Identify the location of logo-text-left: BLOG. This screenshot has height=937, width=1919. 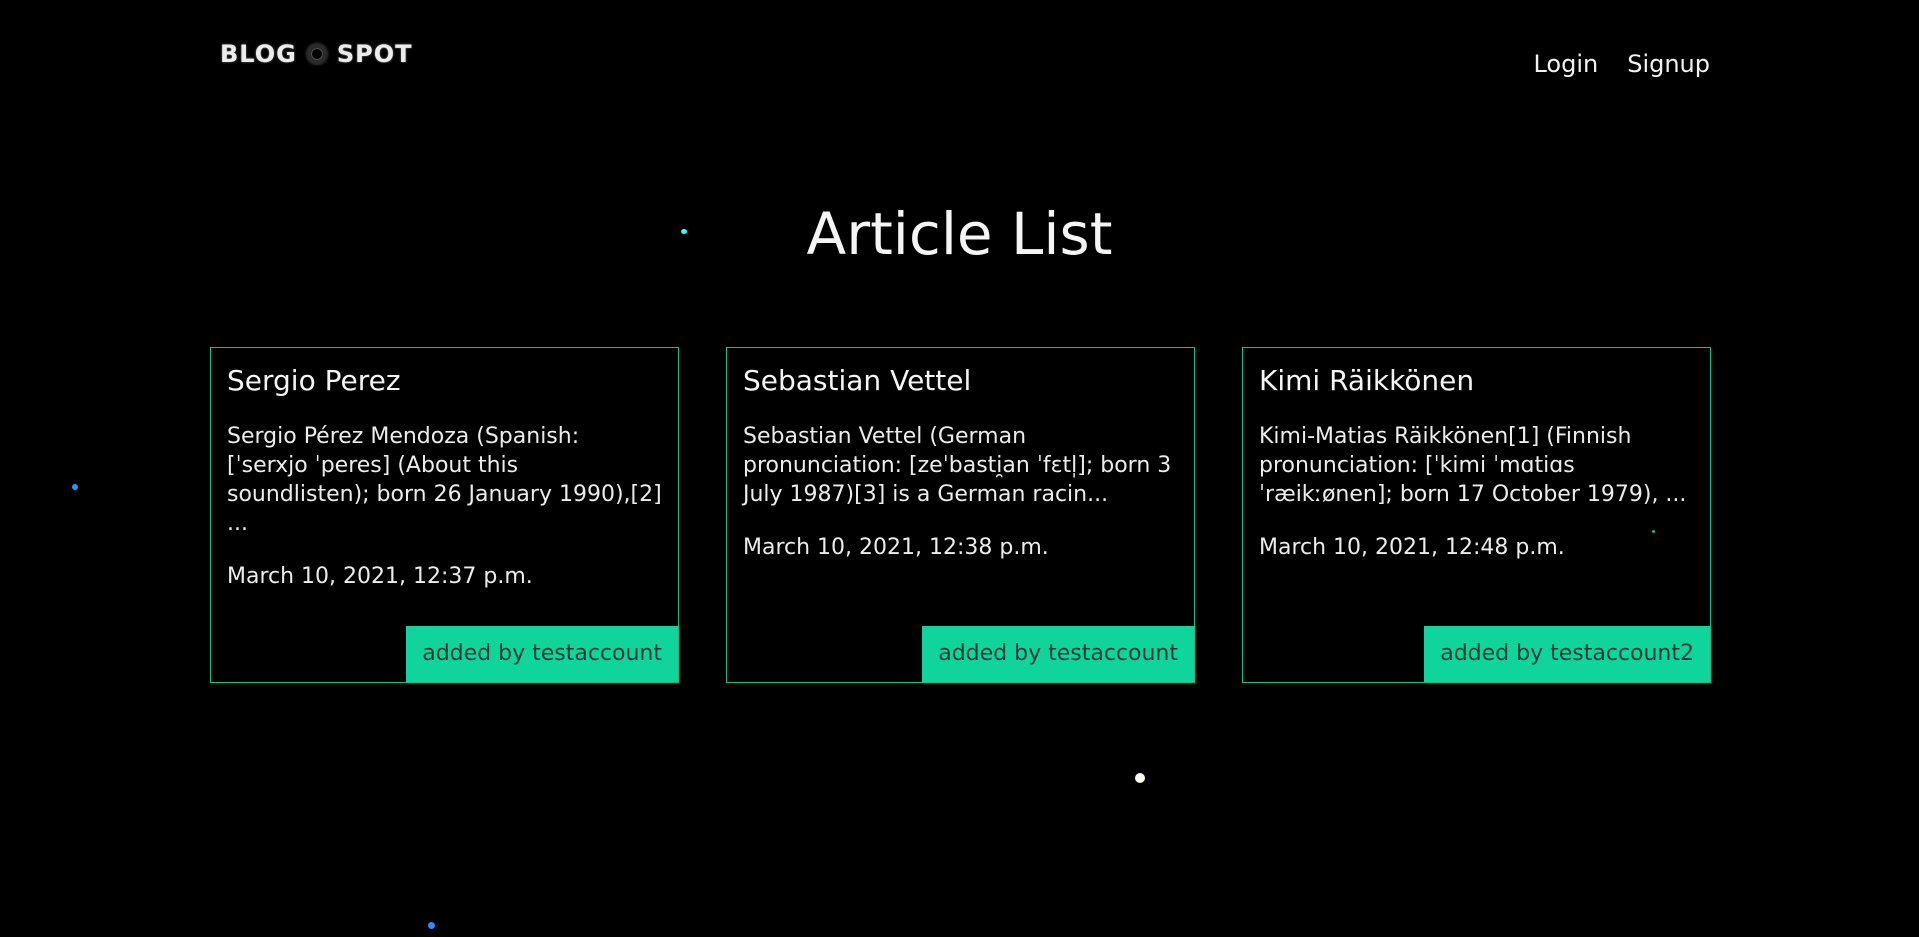
(258, 54).